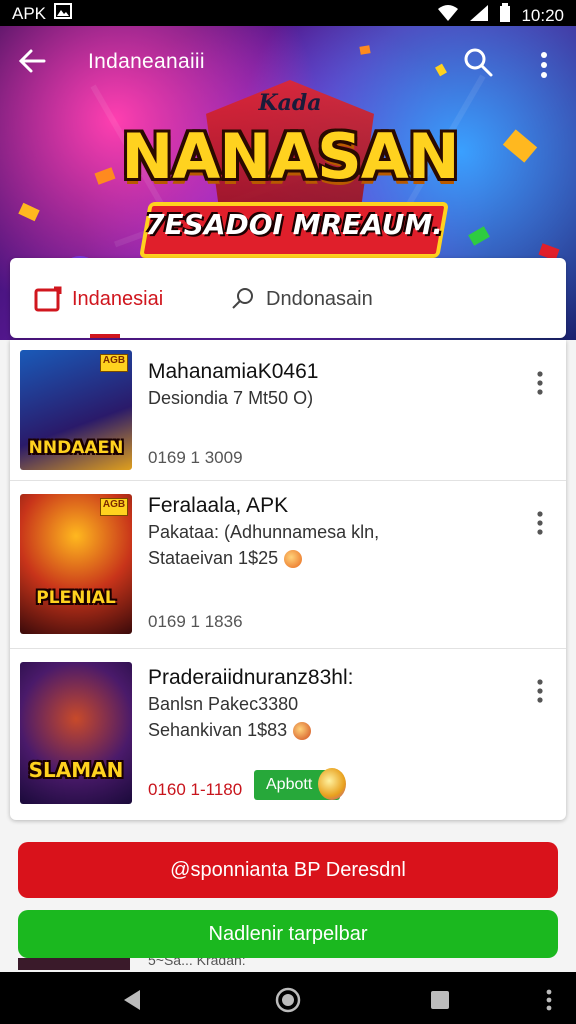 Image resolution: width=576 pixels, height=1024 pixels. I want to click on logo-ribbon-text: 7ESADOI MREAUM., so click(294, 224).